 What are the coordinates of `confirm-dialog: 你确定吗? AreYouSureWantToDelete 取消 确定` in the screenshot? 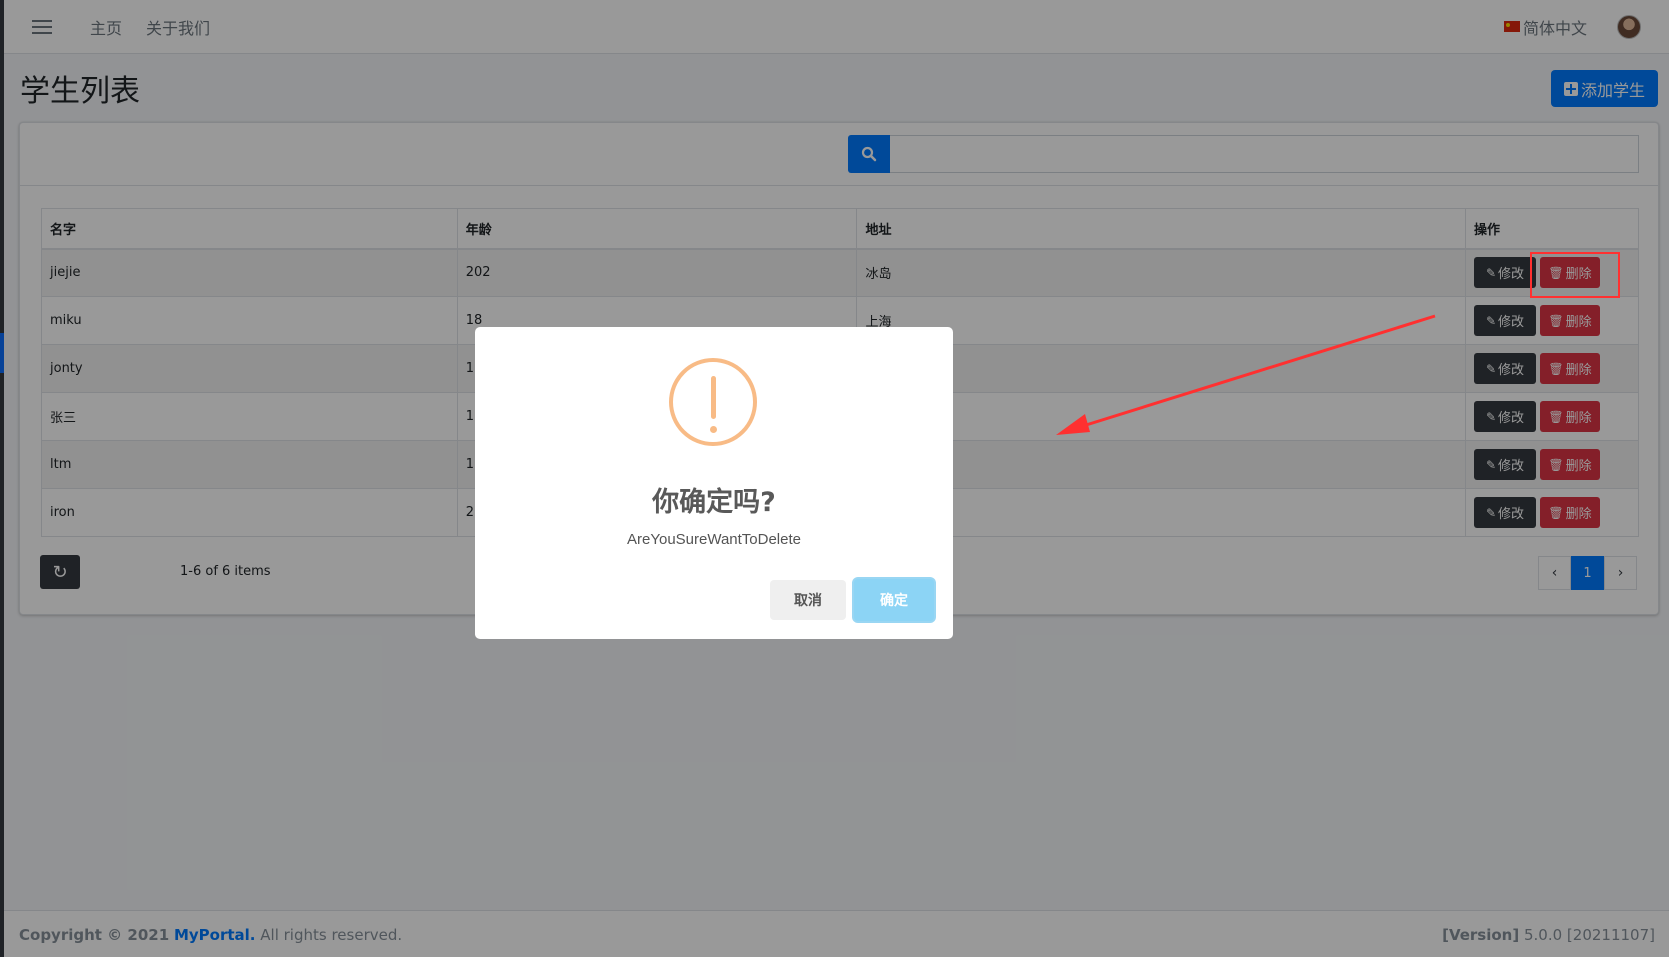 It's located at (714, 483).